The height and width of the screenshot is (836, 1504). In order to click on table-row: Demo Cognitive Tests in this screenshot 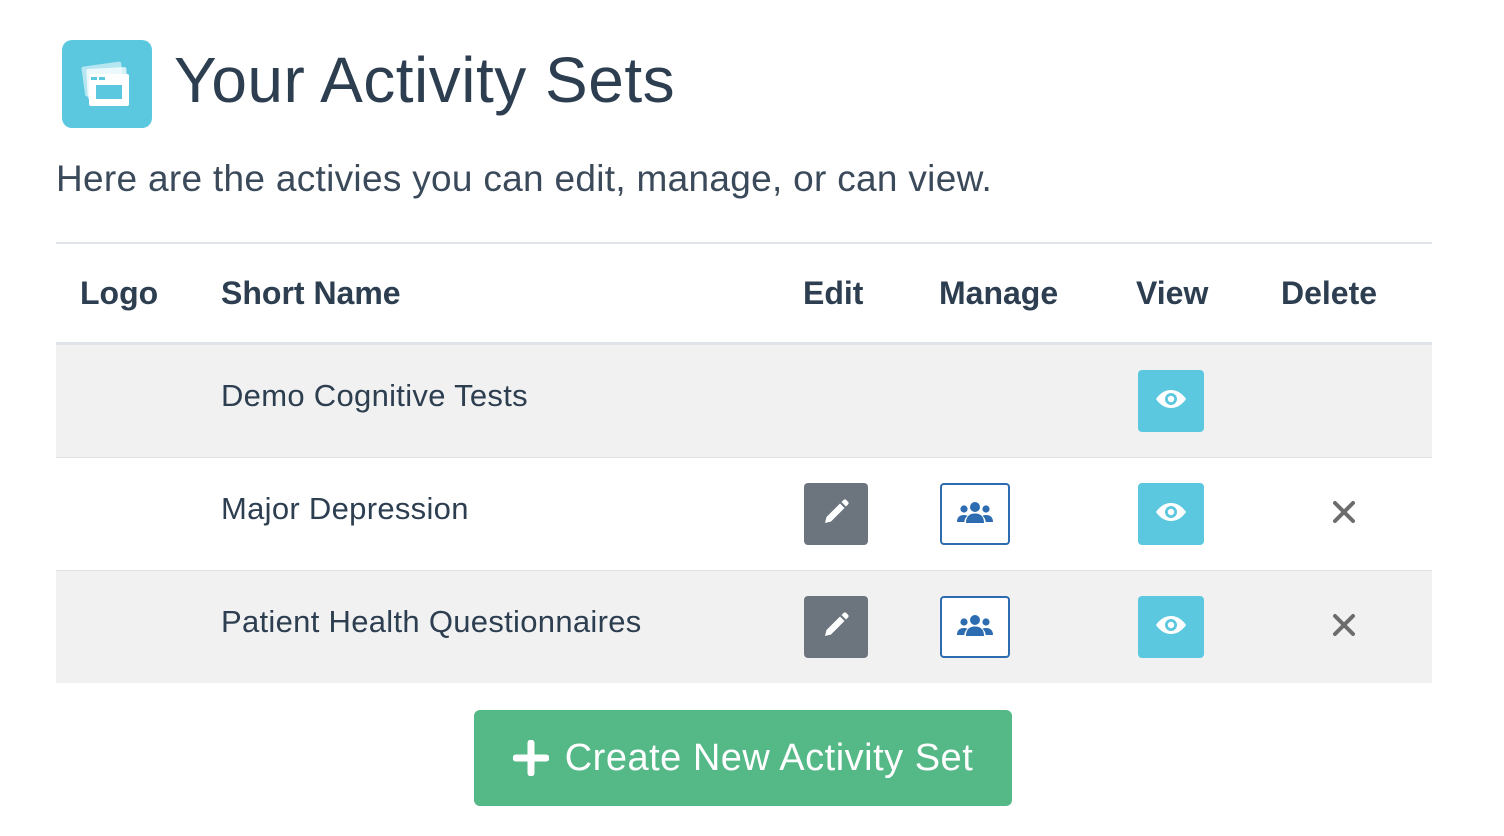, I will do `click(744, 401)`.